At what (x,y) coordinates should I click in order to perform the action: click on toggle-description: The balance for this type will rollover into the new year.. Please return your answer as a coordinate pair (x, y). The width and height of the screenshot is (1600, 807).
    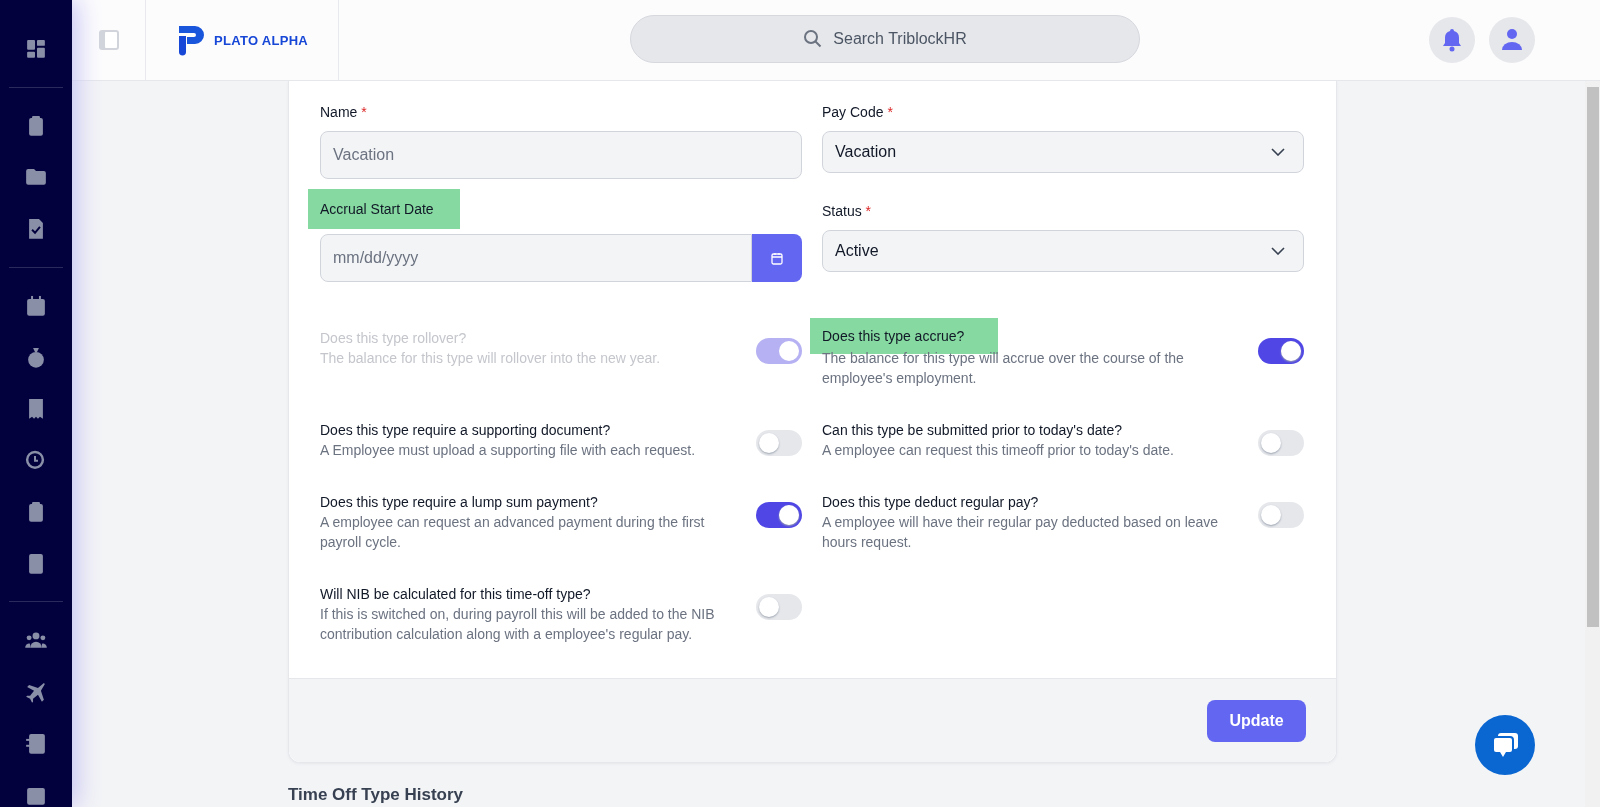
    Looking at the image, I should click on (490, 358).